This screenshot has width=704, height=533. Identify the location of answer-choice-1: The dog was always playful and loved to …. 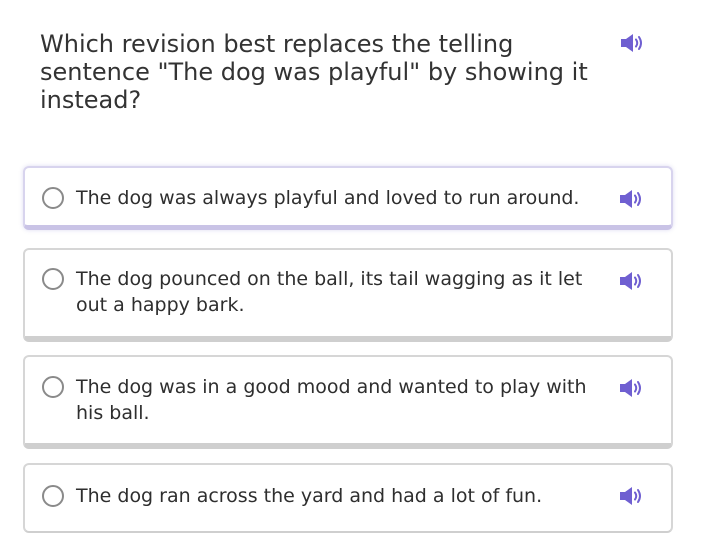
(348, 198).